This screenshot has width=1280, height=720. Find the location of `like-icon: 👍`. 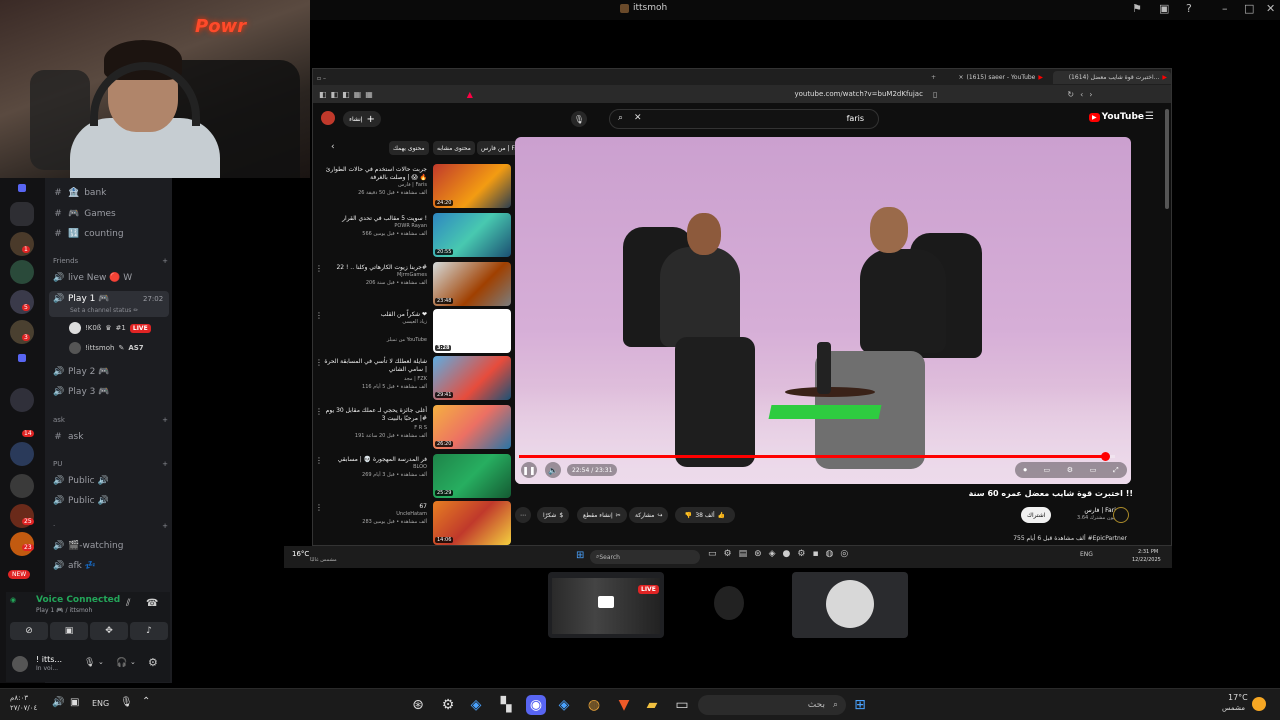

like-icon: 👍 is located at coordinates (721, 515).